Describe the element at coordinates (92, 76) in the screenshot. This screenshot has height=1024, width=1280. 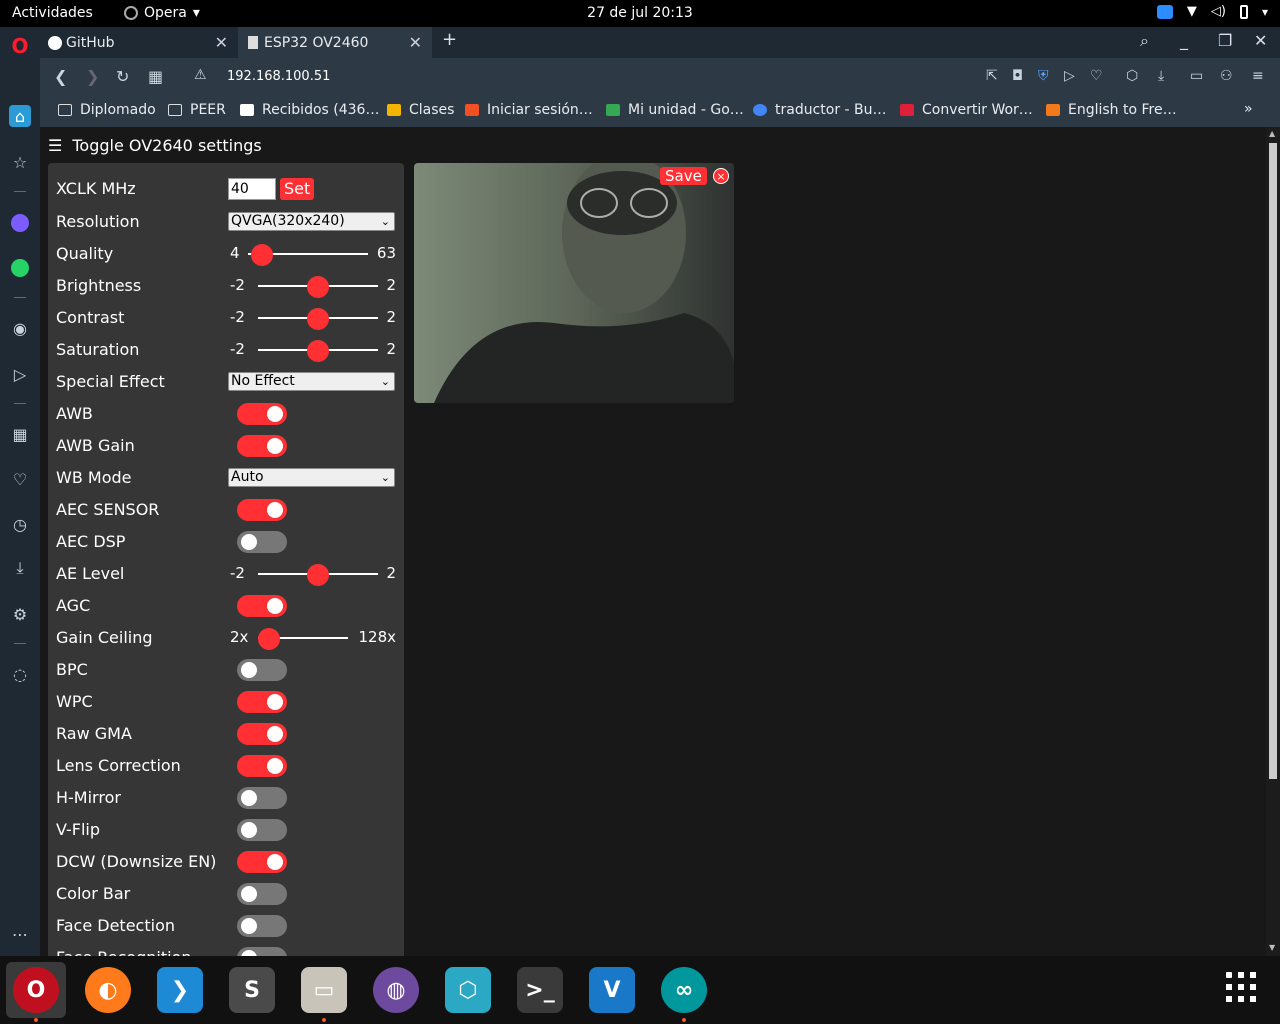
I see `forward-icon: ❯` at that location.